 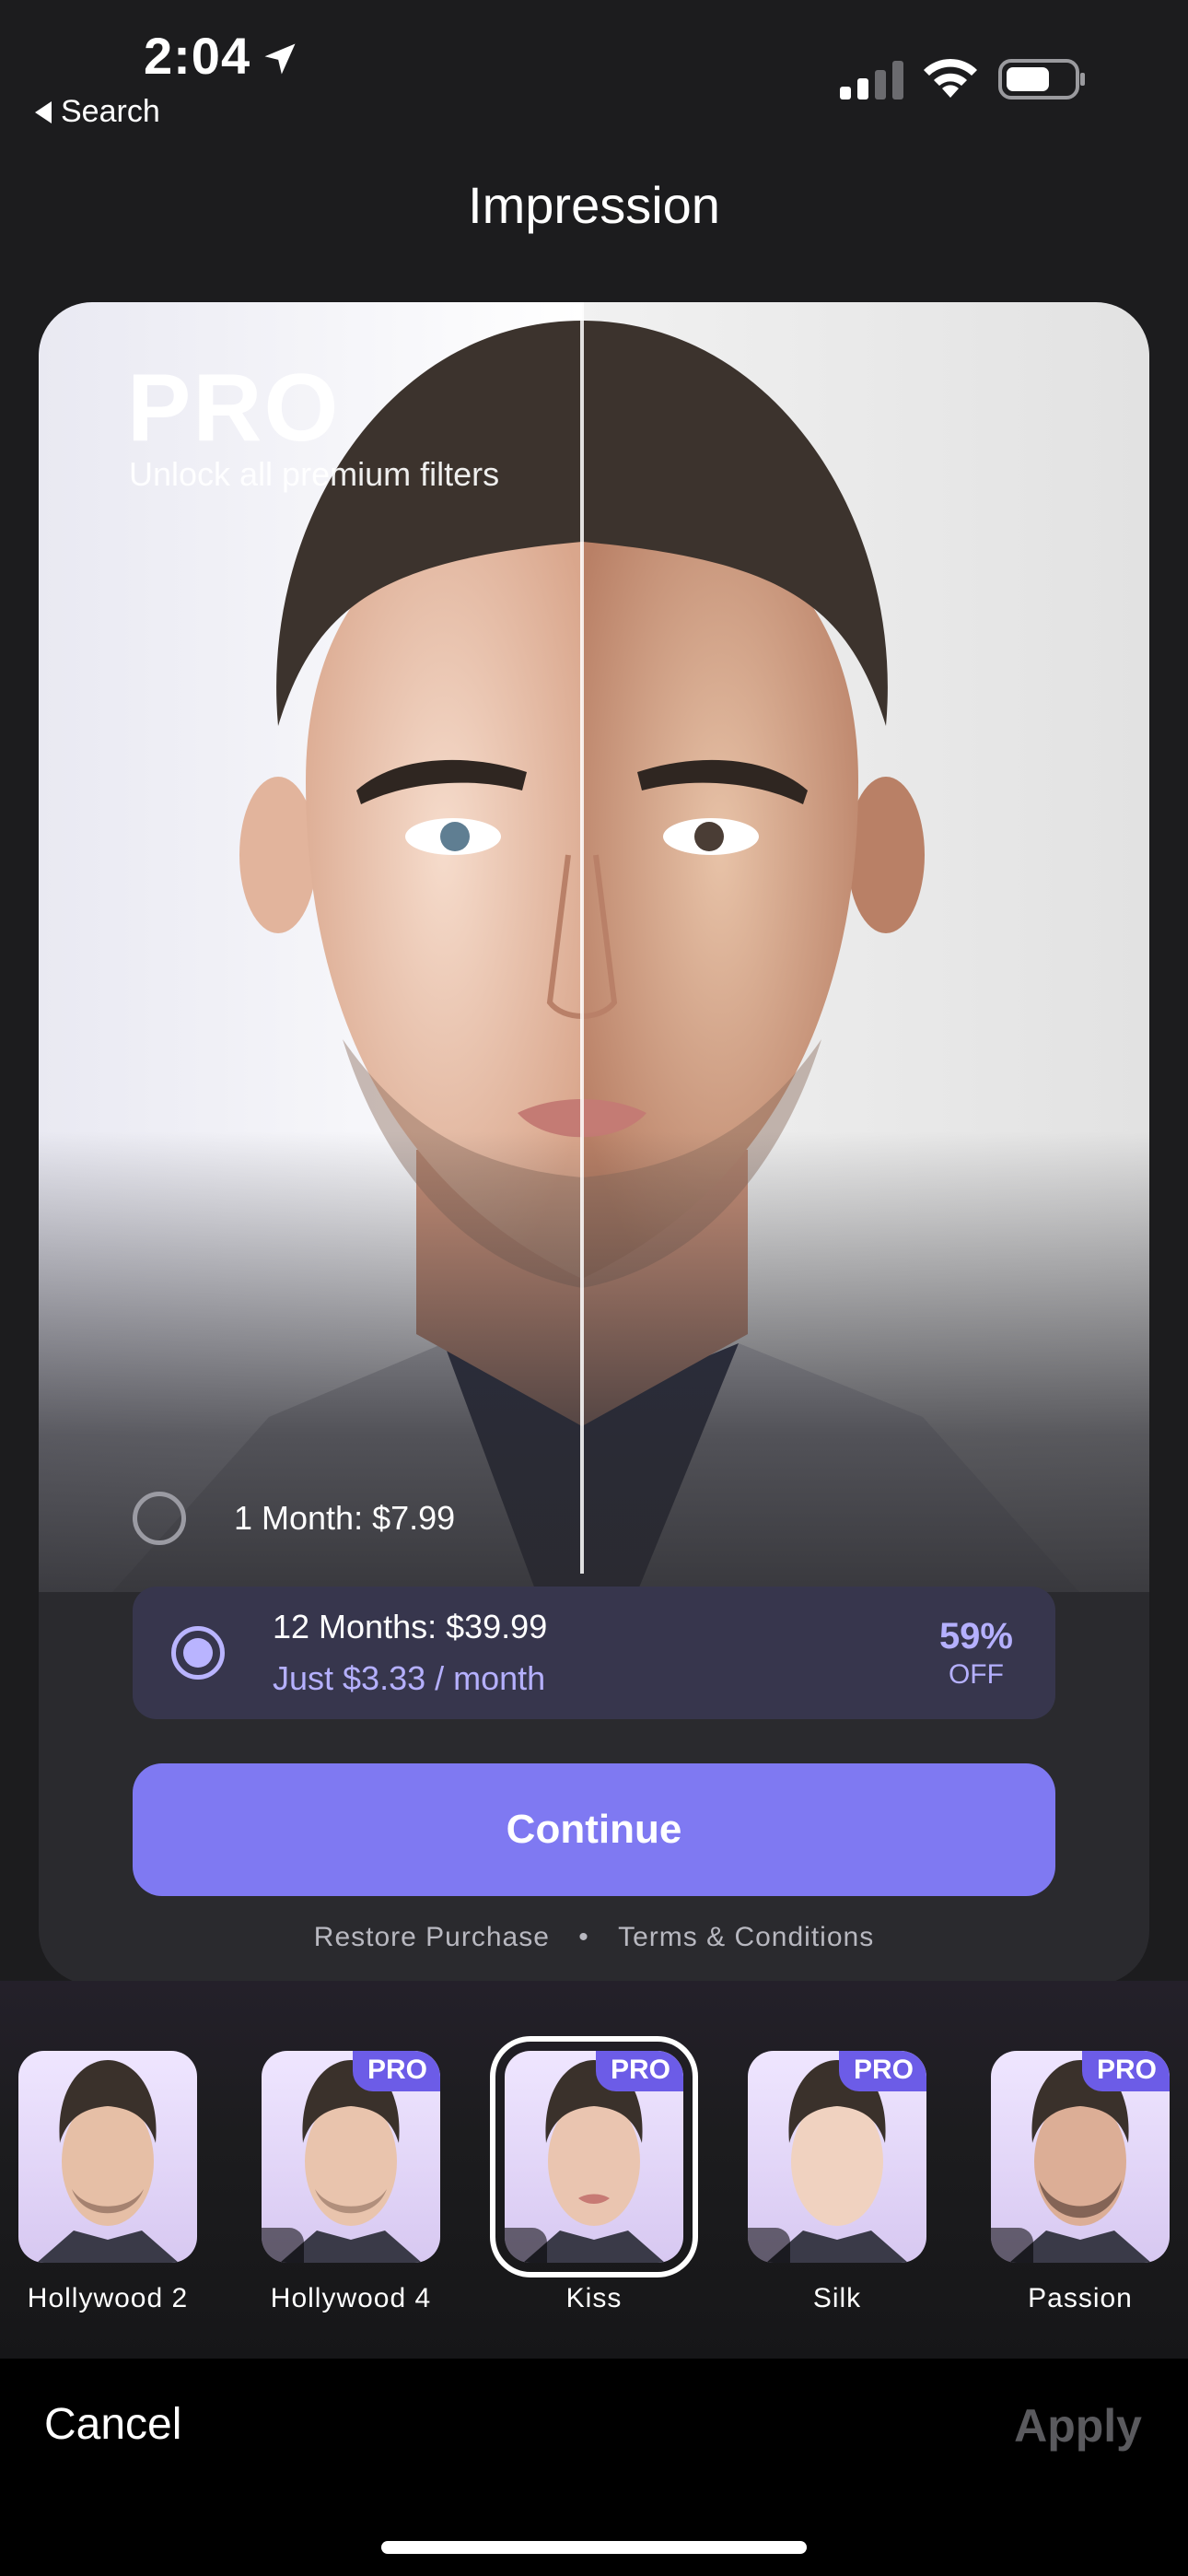 What do you see at coordinates (108, 2161) in the screenshot?
I see `face-thumbnail-image` at bounding box center [108, 2161].